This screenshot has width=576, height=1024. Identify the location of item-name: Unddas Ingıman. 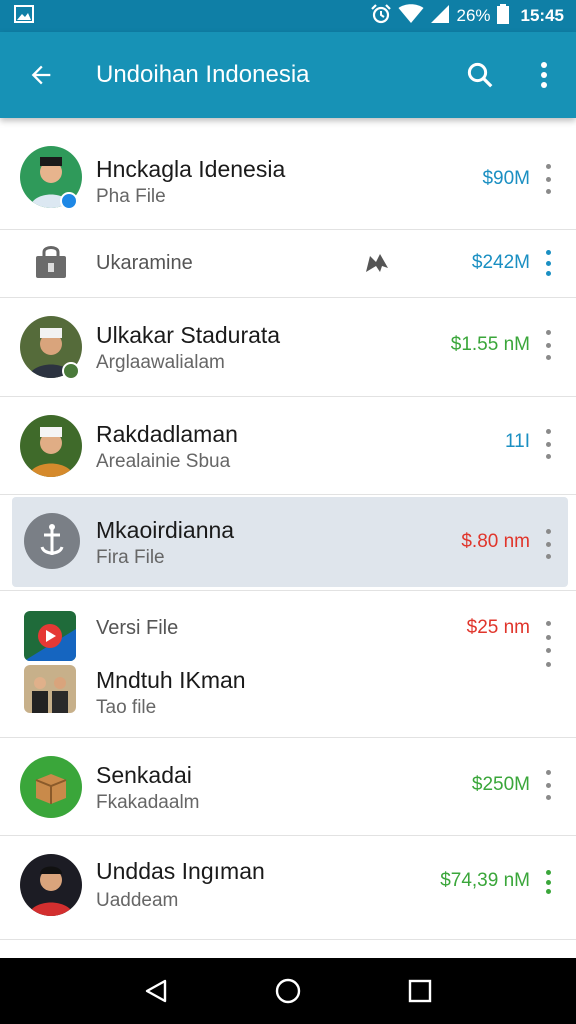
(180, 871).